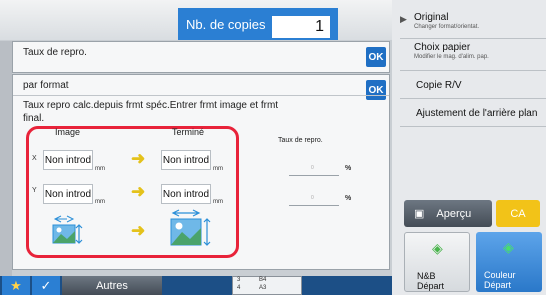  What do you see at coordinates (498, 285) in the screenshot?
I see `color-sub: Départ` at bounding box center [498, 285].